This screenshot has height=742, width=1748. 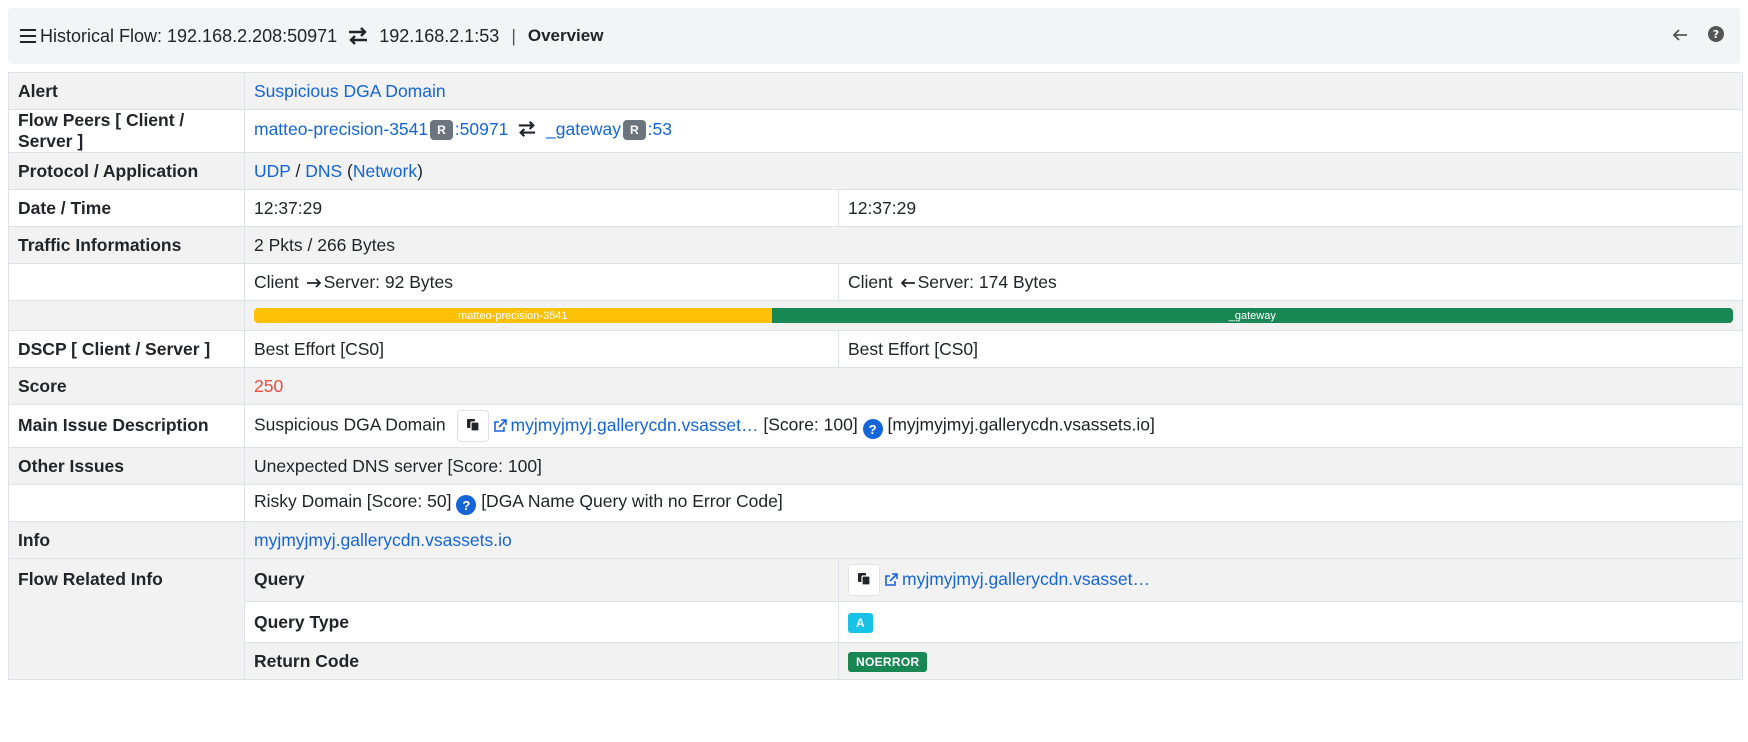 What do you see at coordinates (634, 130) in the screenshot?
I see `server-remote-badge: R` at bounding box center [634, 130].